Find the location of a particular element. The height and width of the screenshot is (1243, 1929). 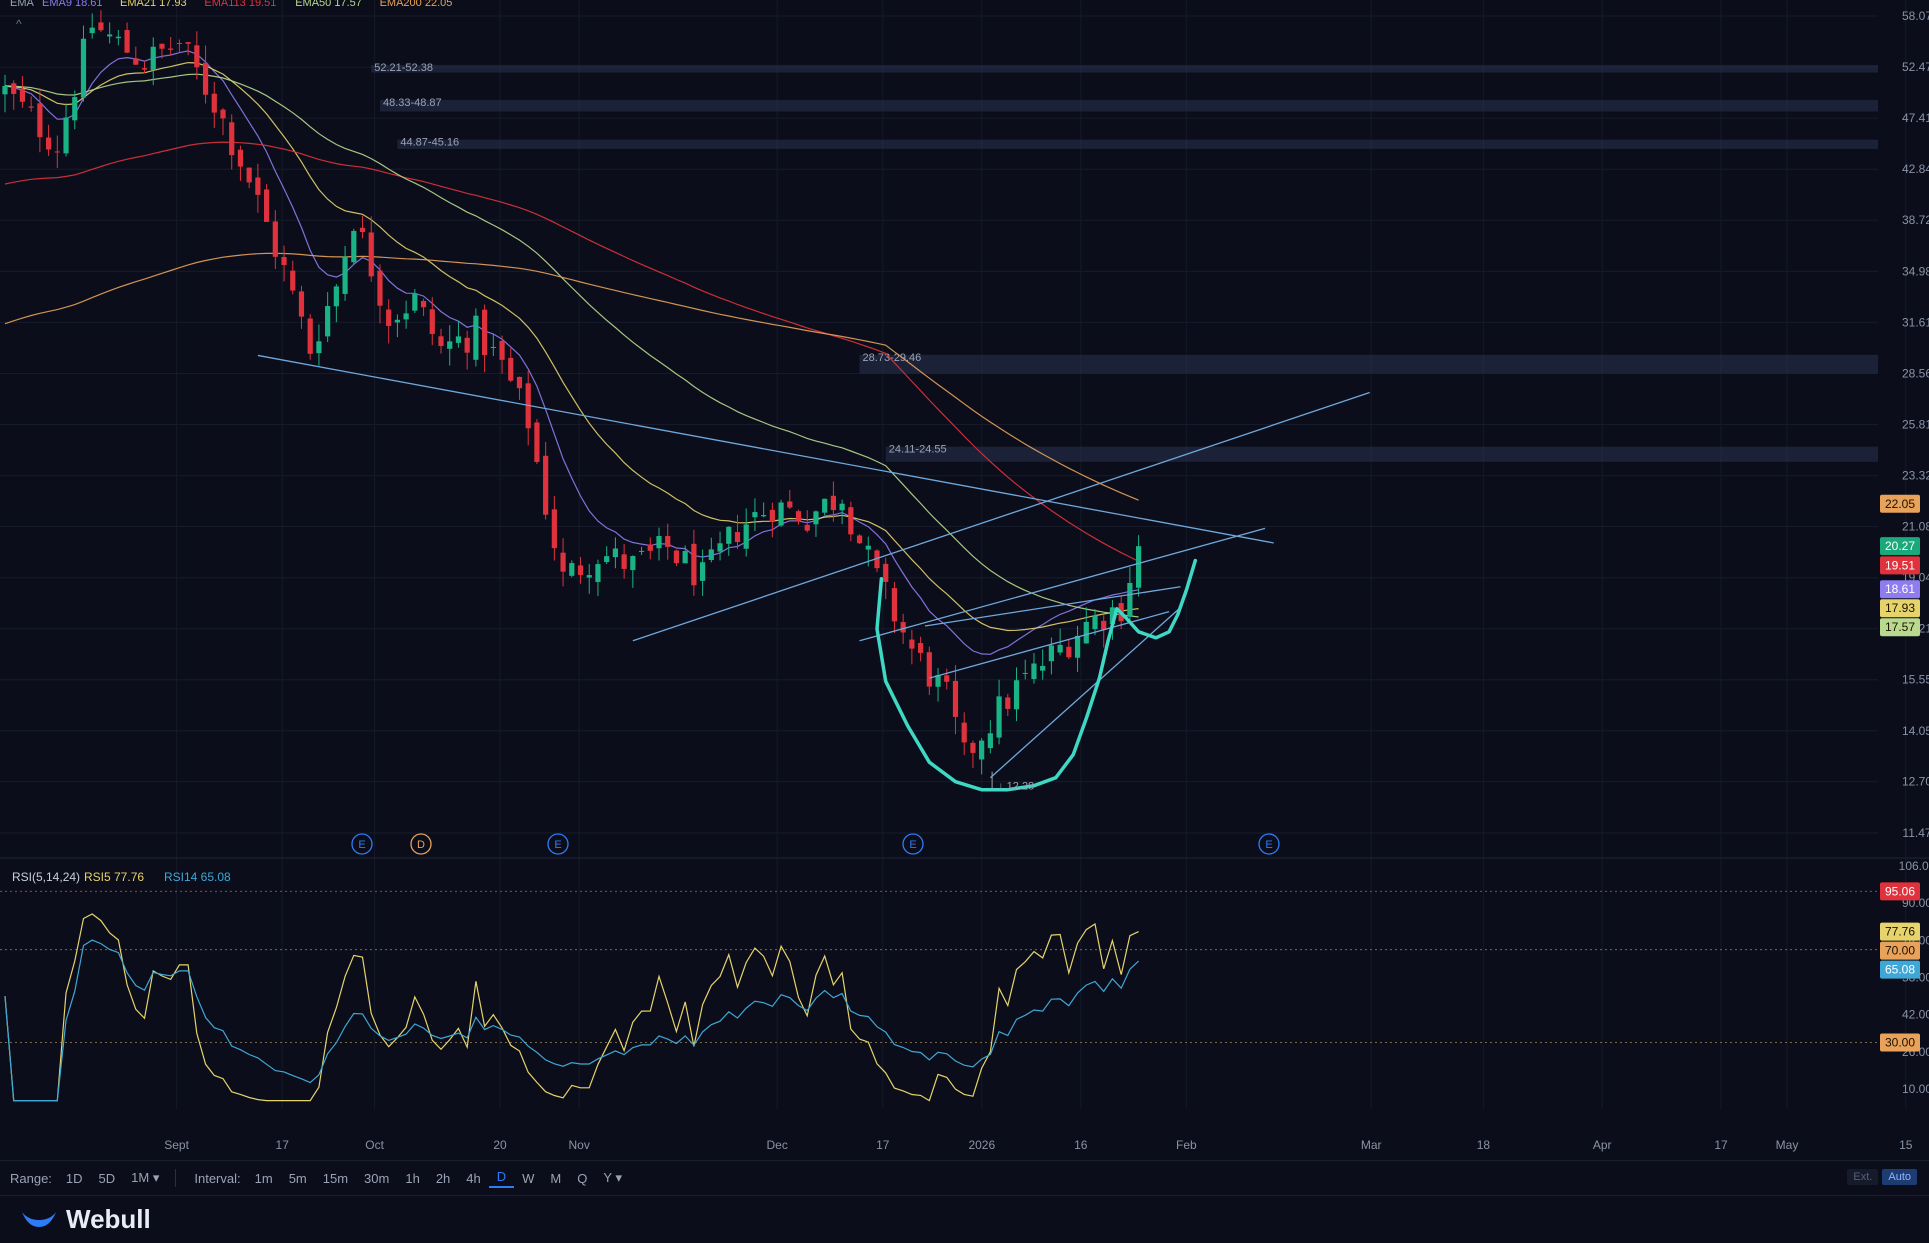

auto-toggle: Auto is located at coordinates (1899, 1177).